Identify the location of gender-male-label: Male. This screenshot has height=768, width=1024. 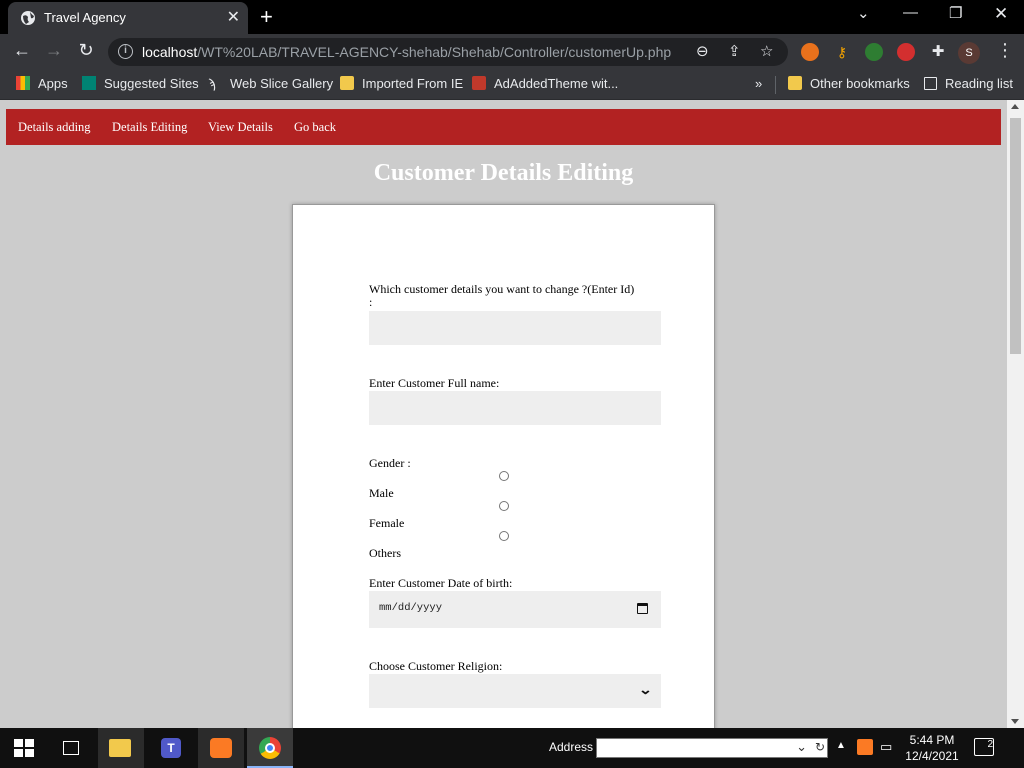
(381, 493).